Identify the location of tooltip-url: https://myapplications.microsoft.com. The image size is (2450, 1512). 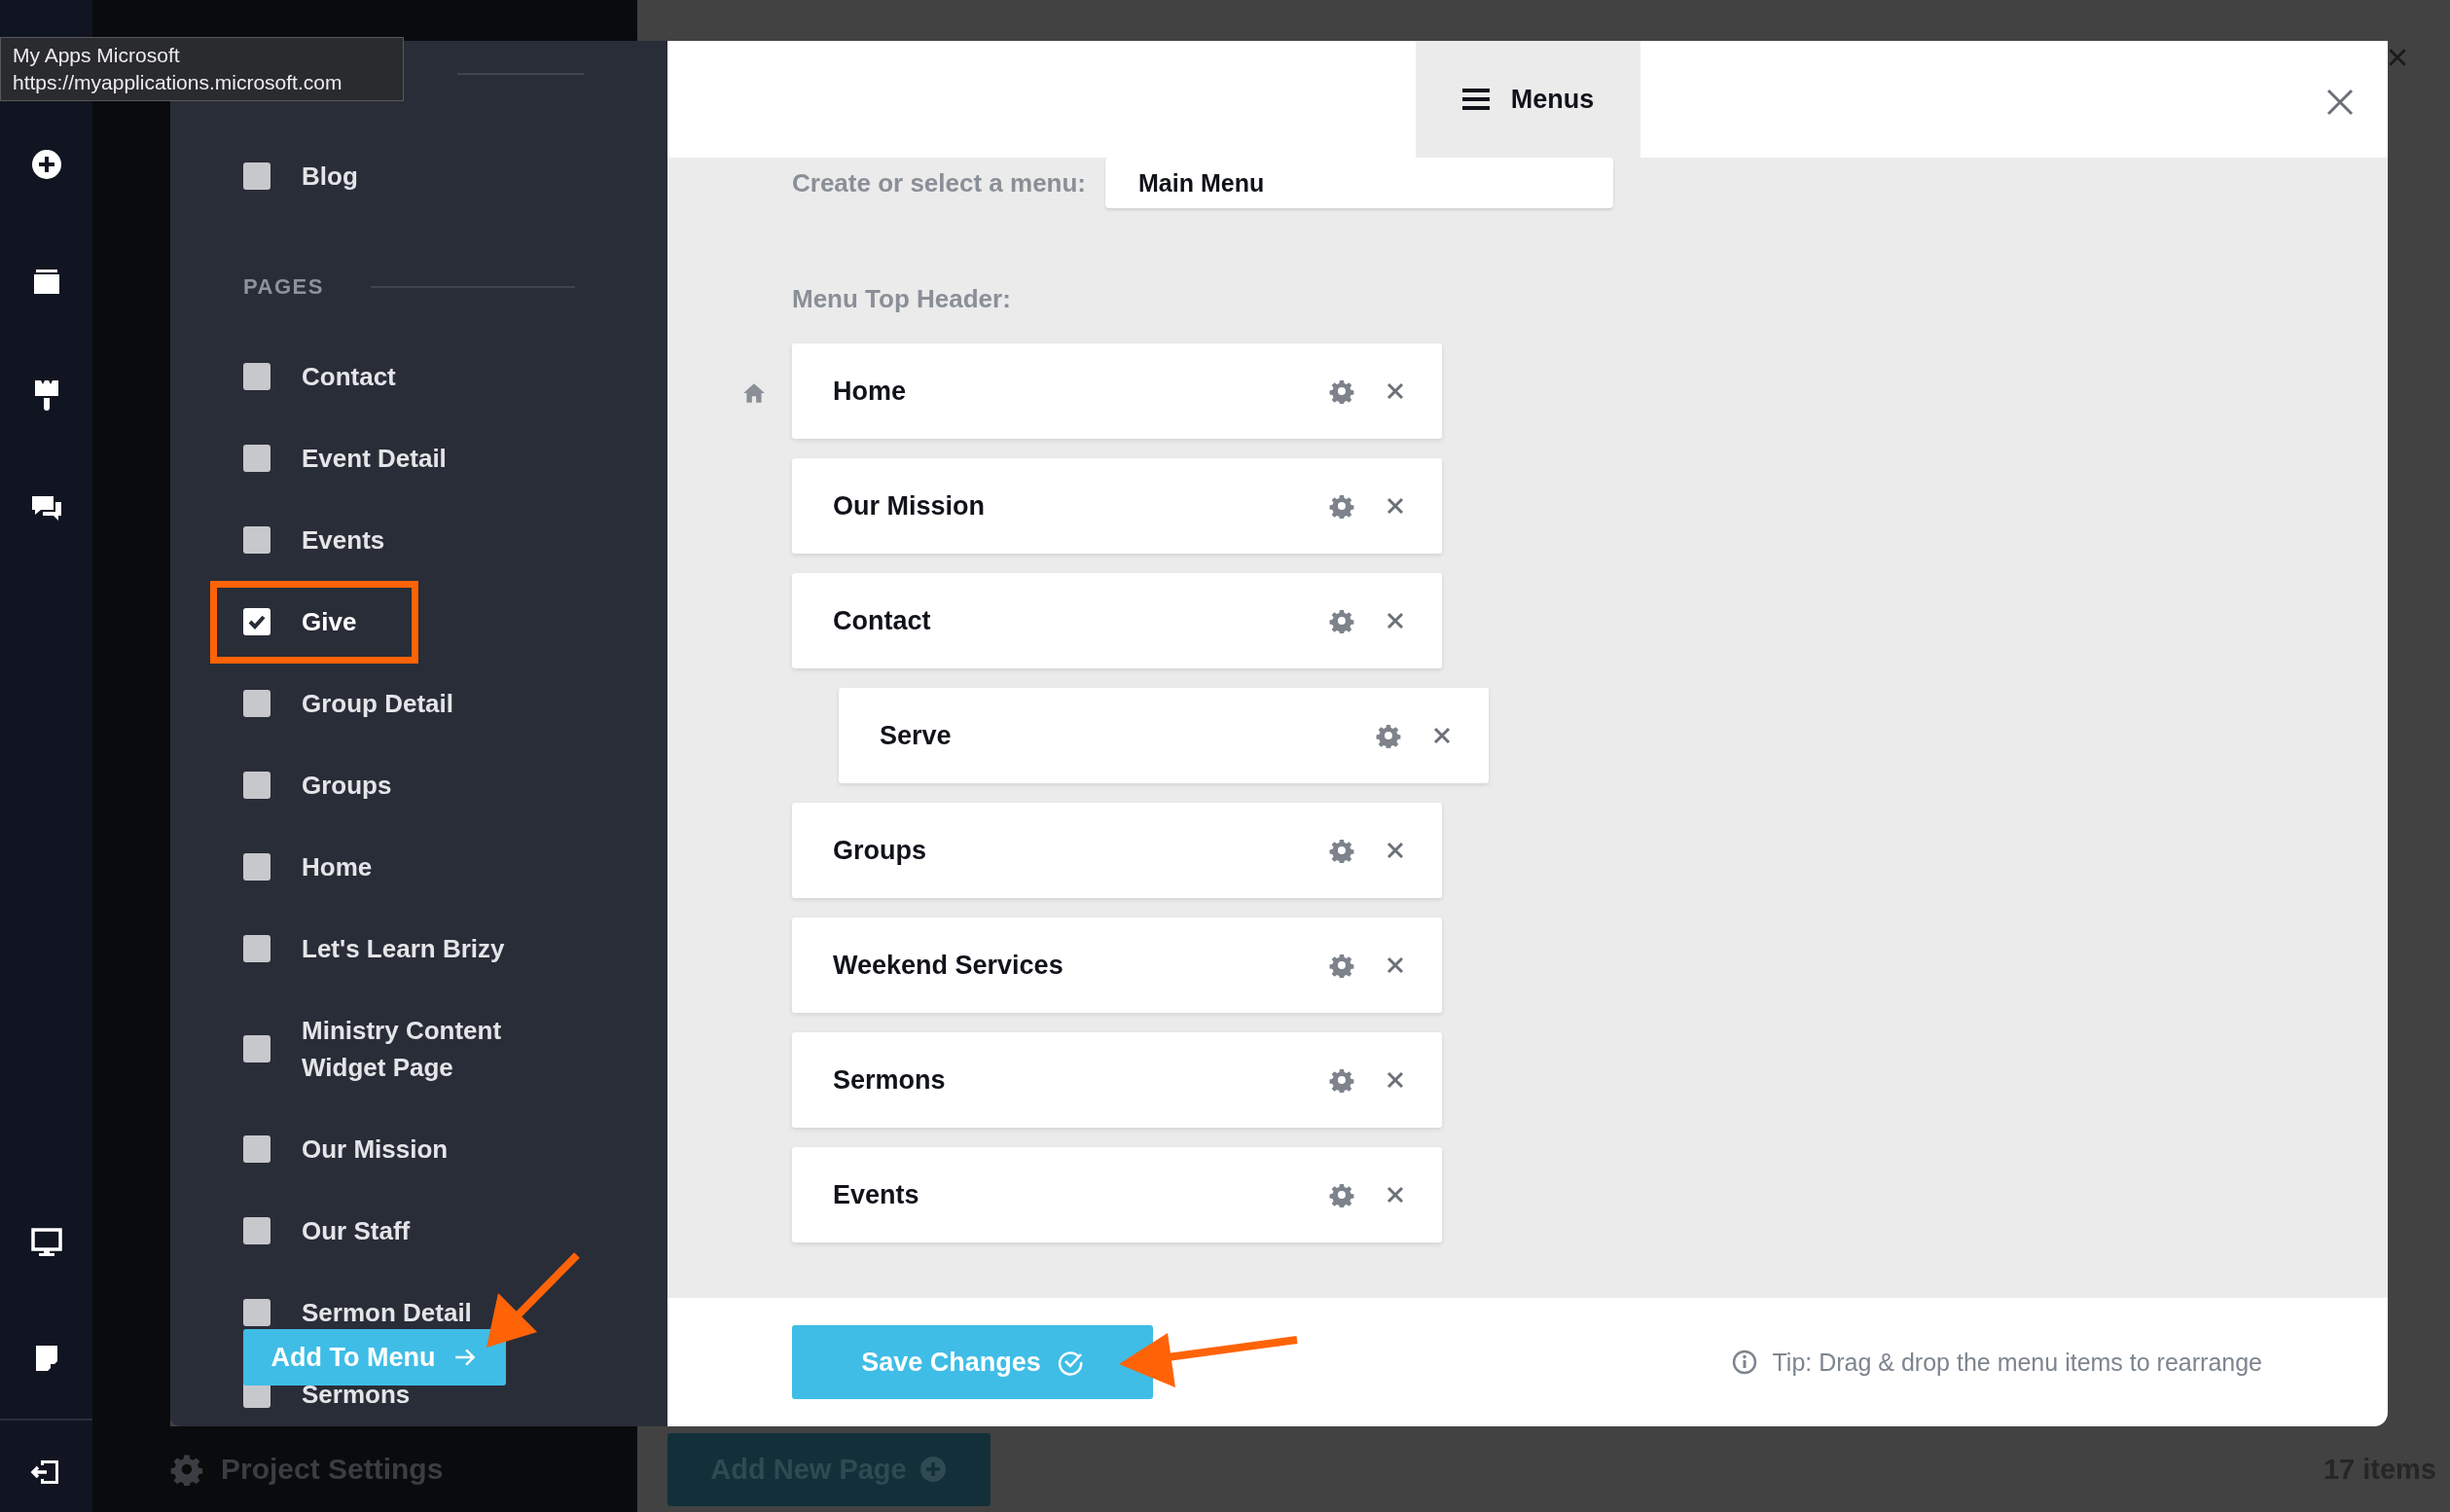
(178, 82).